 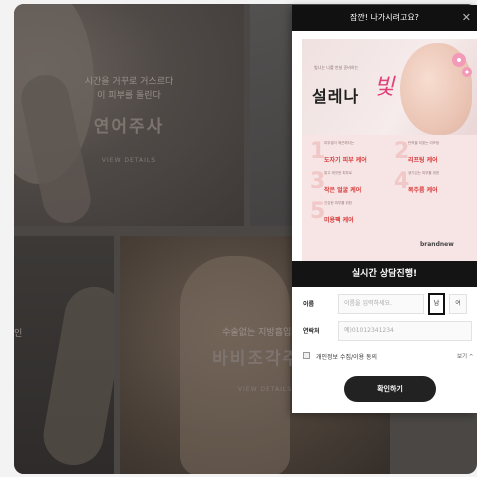 What do you see at coordinates (311, 331) in the screenshot?
I see `phone-label: 연락처` at bounding box center [311, 331].